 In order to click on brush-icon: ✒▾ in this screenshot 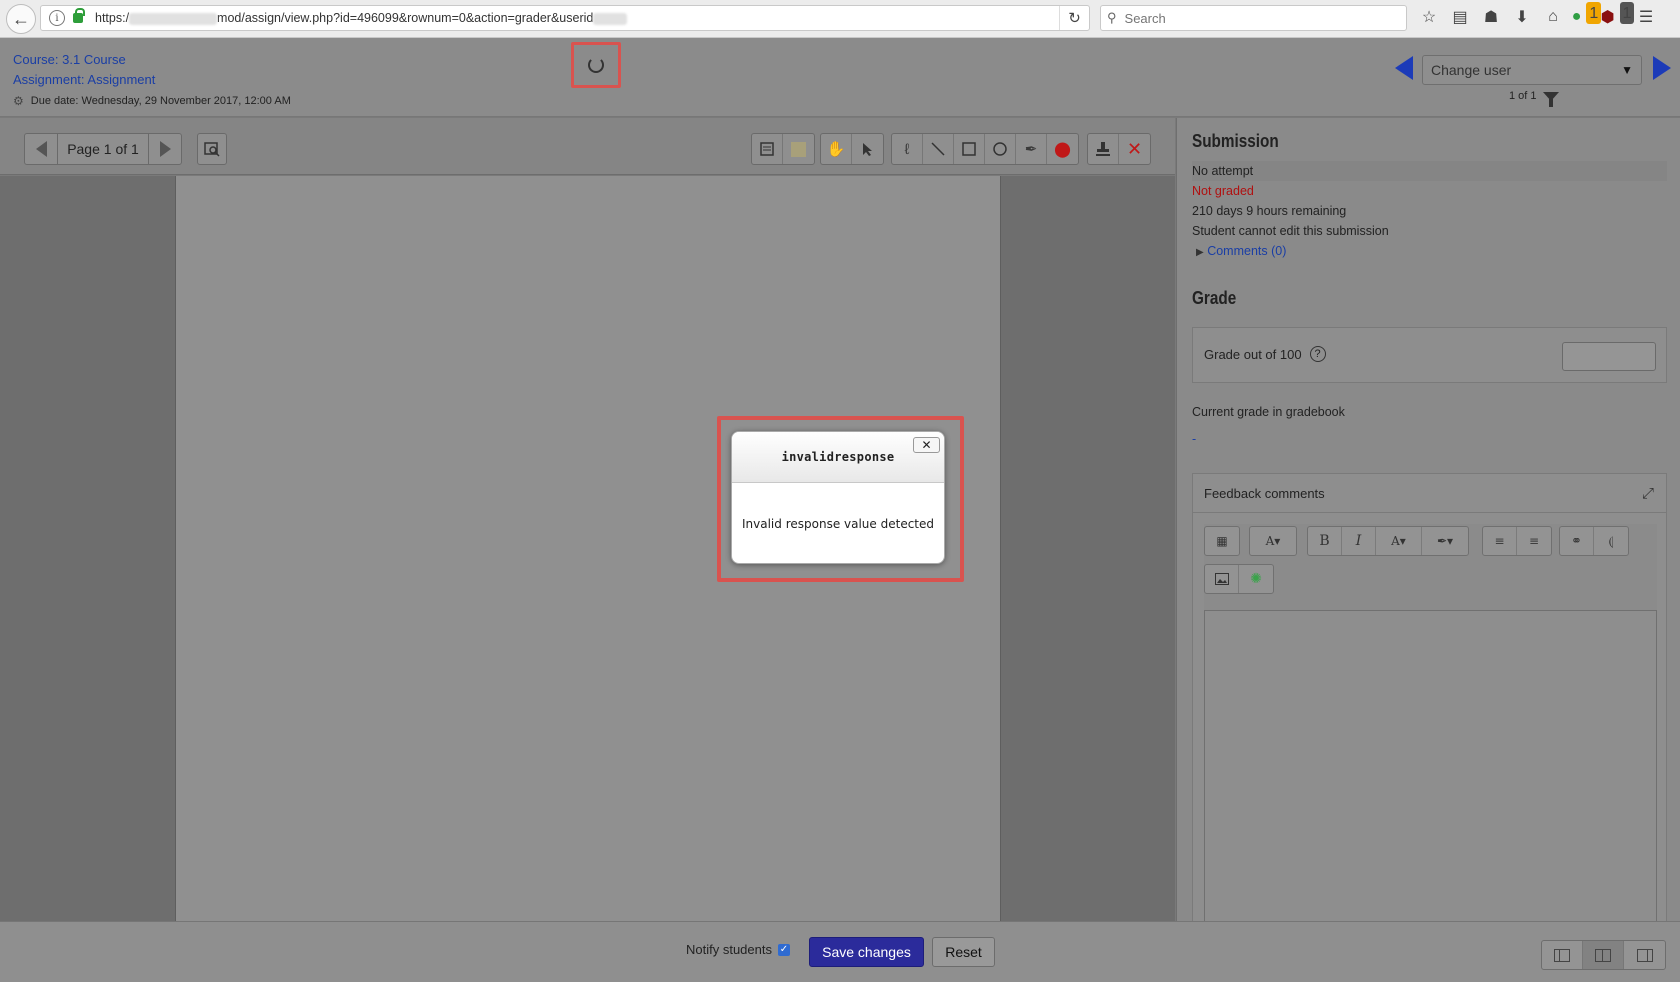, I will do `click(1445, 541)`.